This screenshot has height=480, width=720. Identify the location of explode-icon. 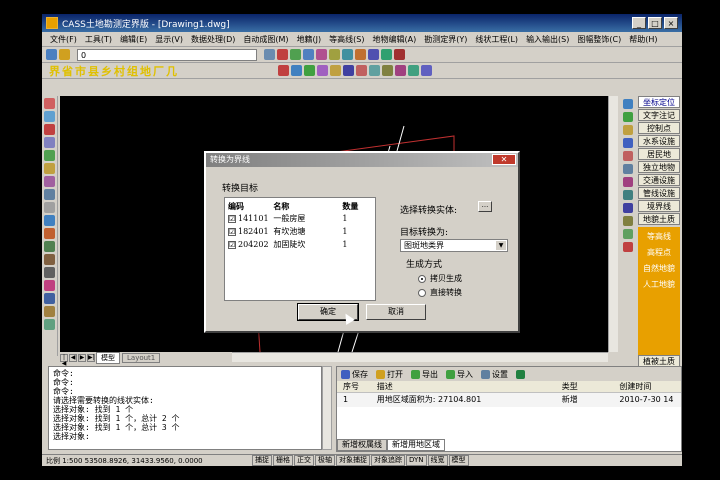
(49, 298).